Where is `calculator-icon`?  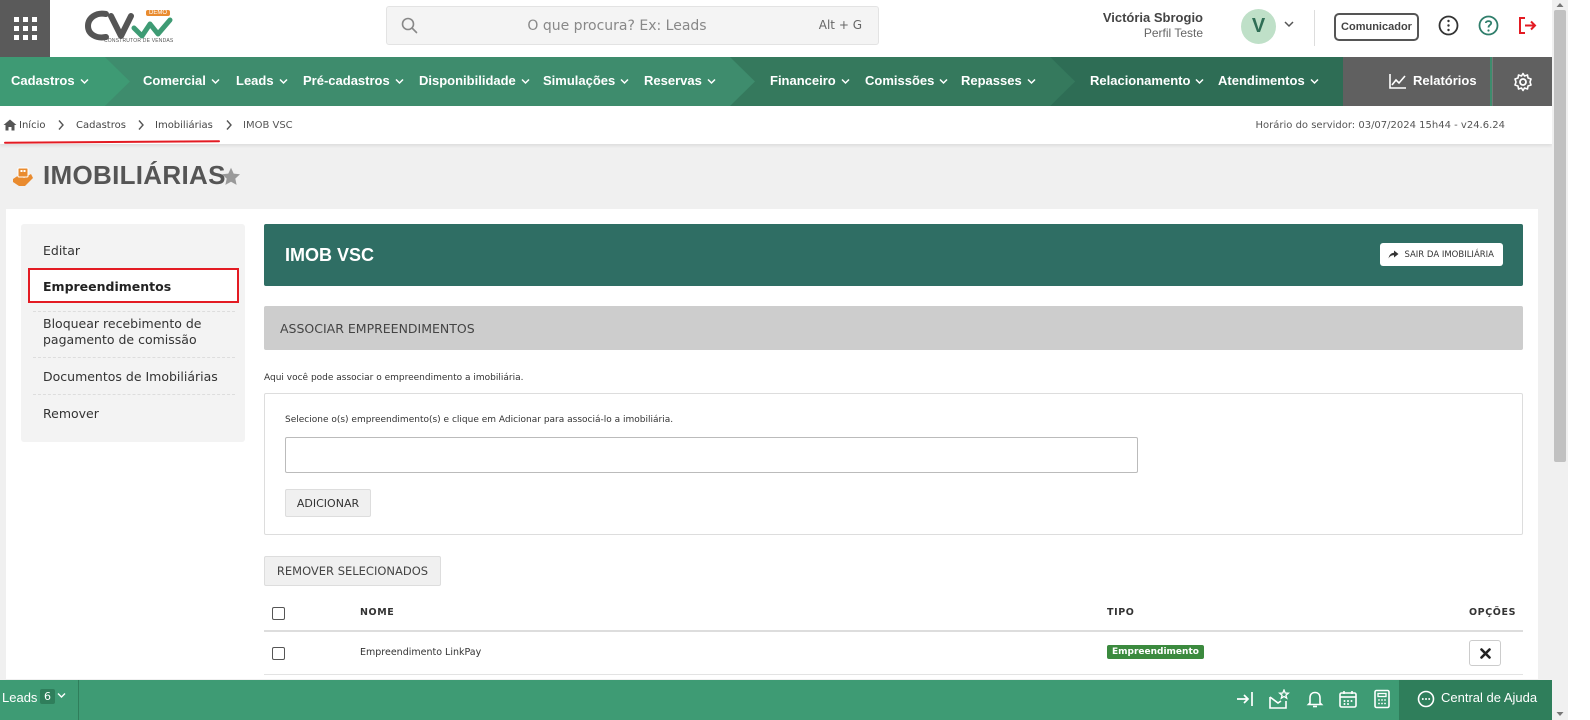
calculator-icon is located at coordinates (1382, 699).